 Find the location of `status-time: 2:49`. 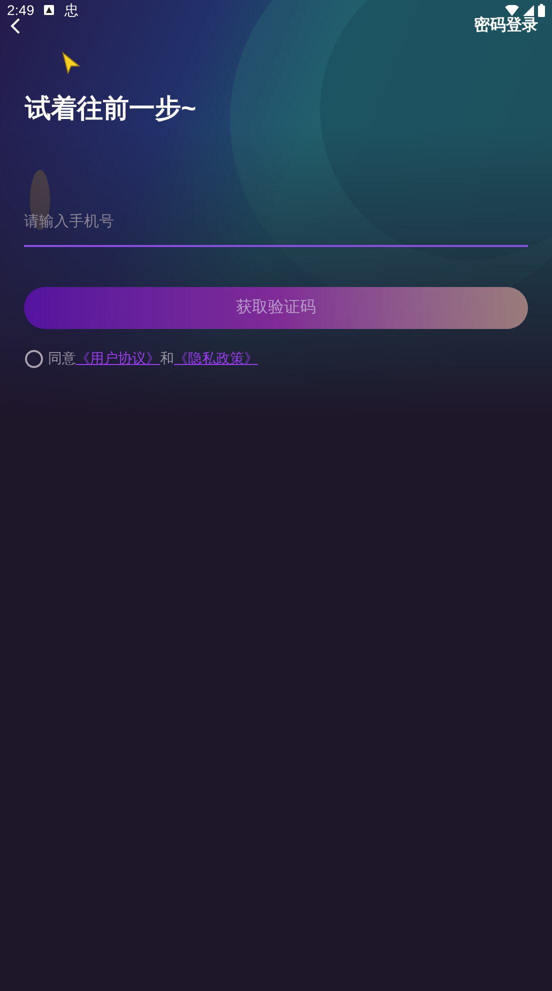

status-time: 2:49 is located at coordinates (20, 10).